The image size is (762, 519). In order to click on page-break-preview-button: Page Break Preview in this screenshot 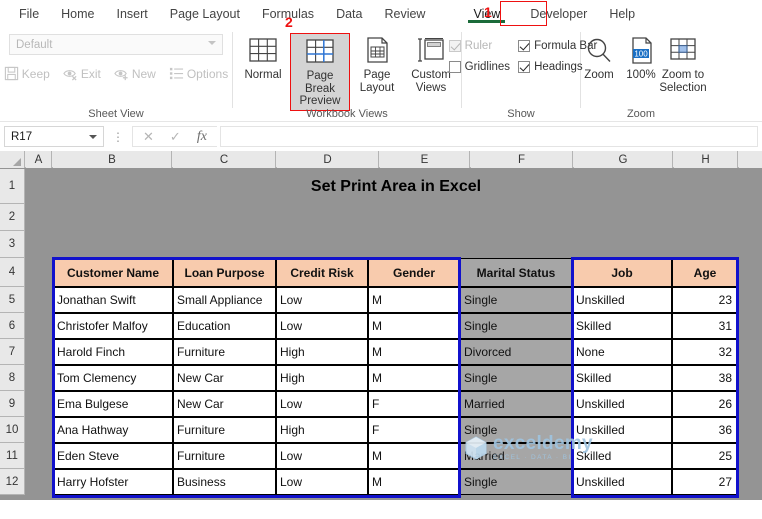, I will do `click(320, 72)`.